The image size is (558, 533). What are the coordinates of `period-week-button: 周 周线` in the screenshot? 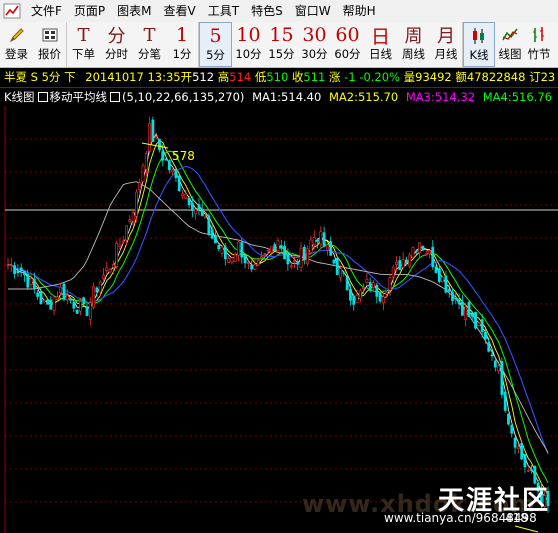 It's located at (413, 44).